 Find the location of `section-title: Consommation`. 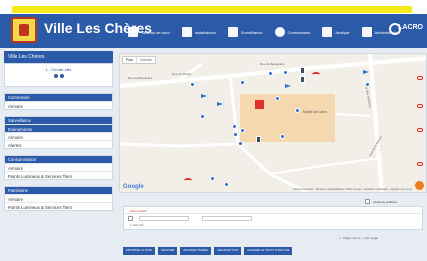

section-title: Consommation is located at coordinates (58, 159).